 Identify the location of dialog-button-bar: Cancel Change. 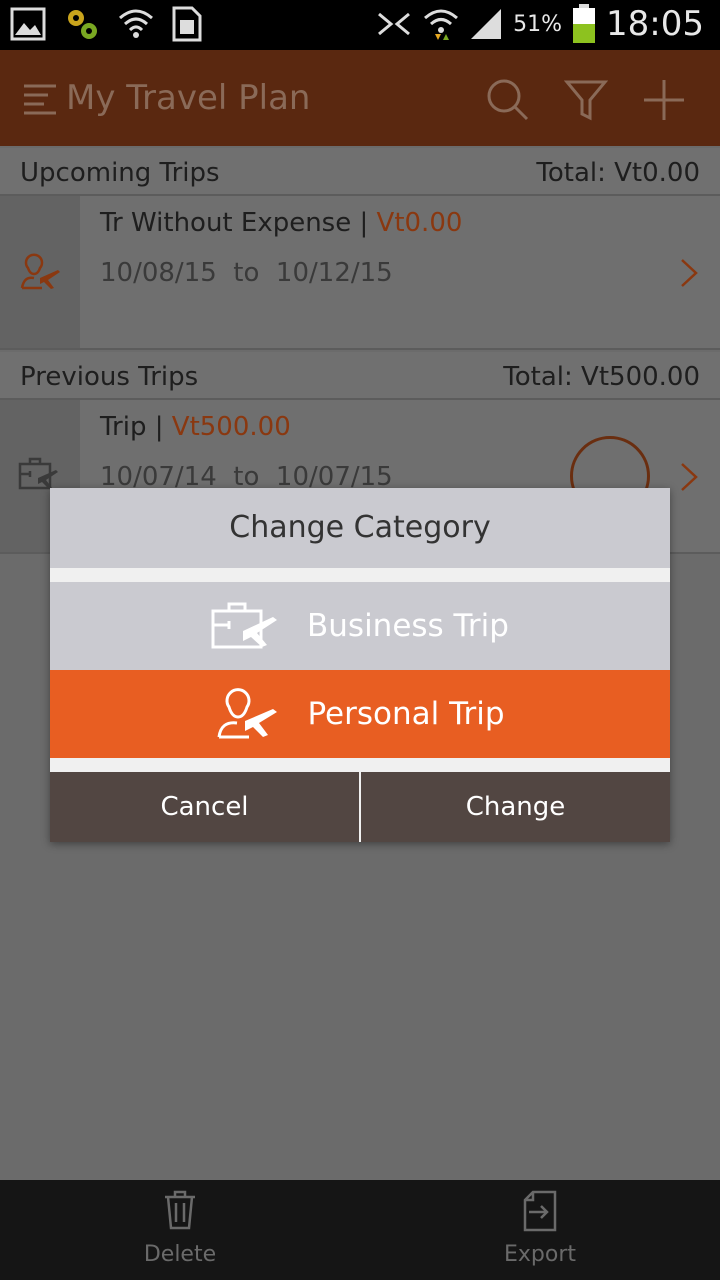
(360, 807).